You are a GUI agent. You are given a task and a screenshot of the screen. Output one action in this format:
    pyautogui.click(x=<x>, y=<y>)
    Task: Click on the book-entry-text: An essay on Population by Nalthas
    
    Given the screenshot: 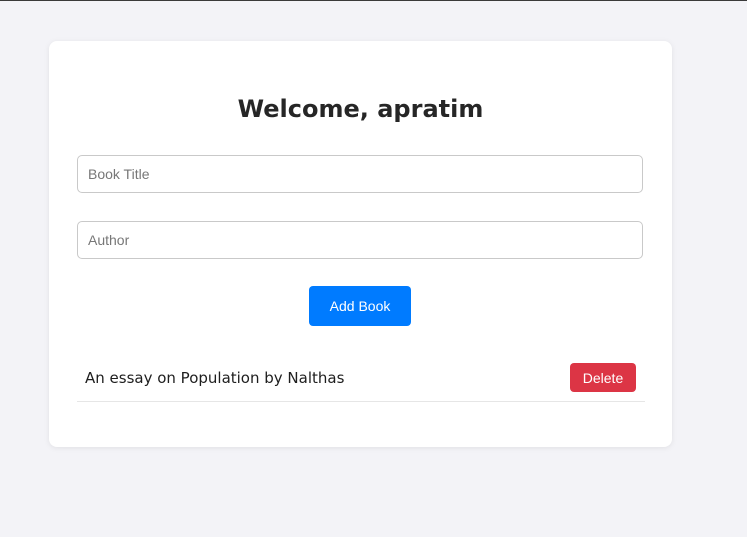 What is the action you would take?
    pyautogui.click(x=215, y=378)
    